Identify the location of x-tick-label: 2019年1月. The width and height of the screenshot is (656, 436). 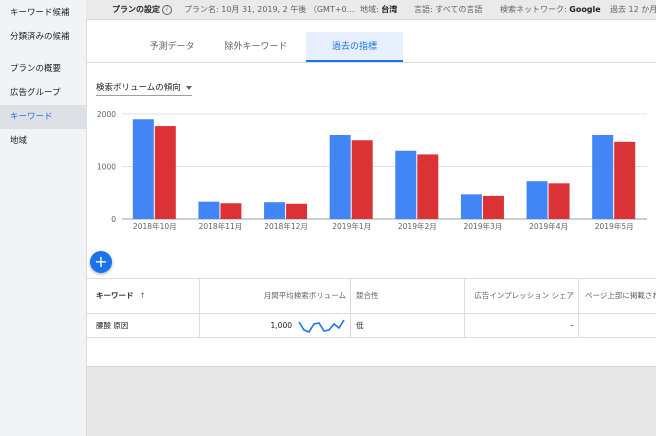
(351, 226).